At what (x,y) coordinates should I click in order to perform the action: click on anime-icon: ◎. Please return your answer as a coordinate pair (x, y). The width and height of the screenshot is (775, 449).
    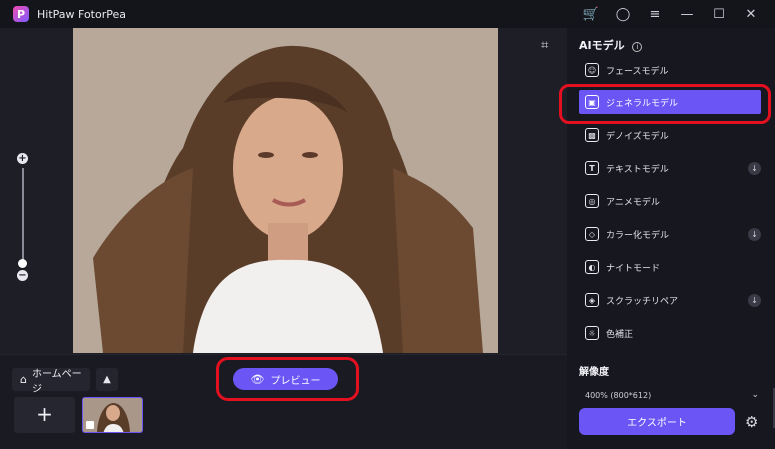
    Looking at the image, I should click on (592, 201).